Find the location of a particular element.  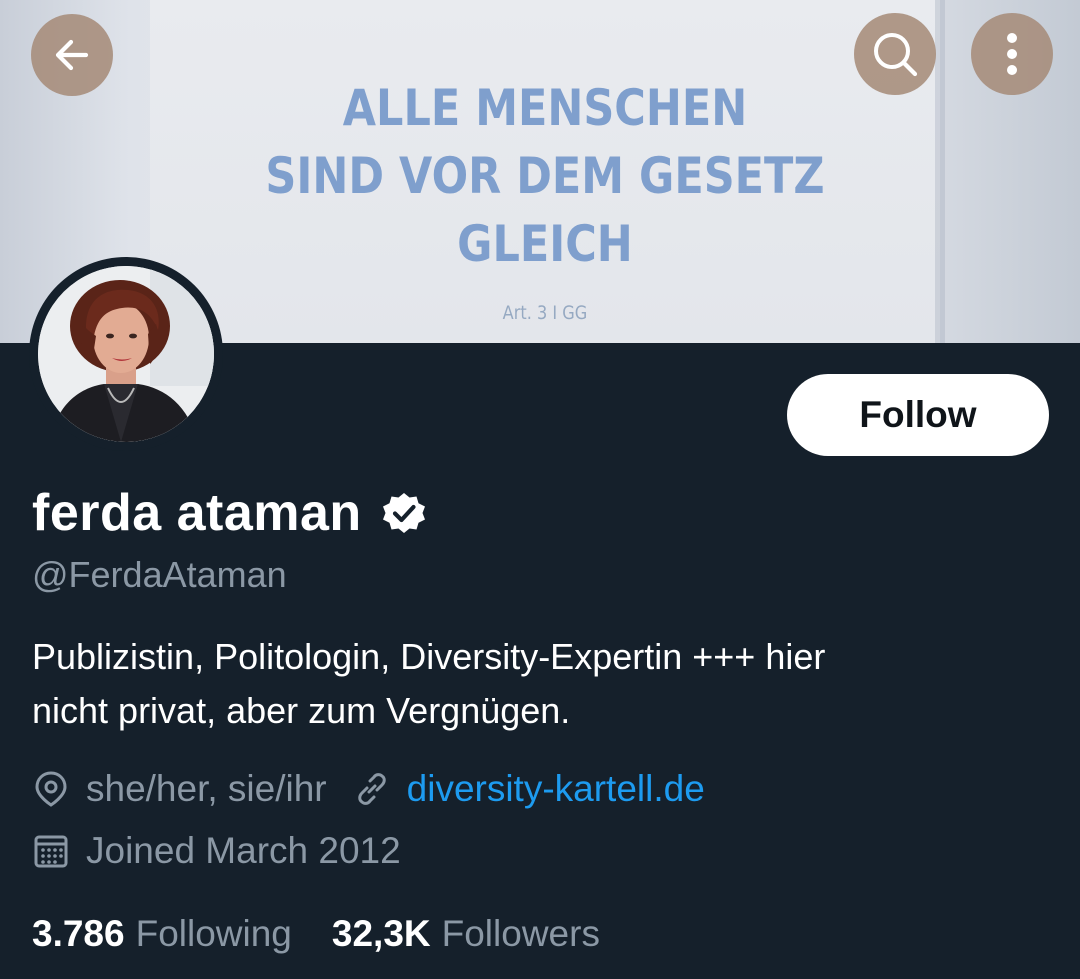

user-handle: @FerdaAtaman is located at coordinates (159, 574).